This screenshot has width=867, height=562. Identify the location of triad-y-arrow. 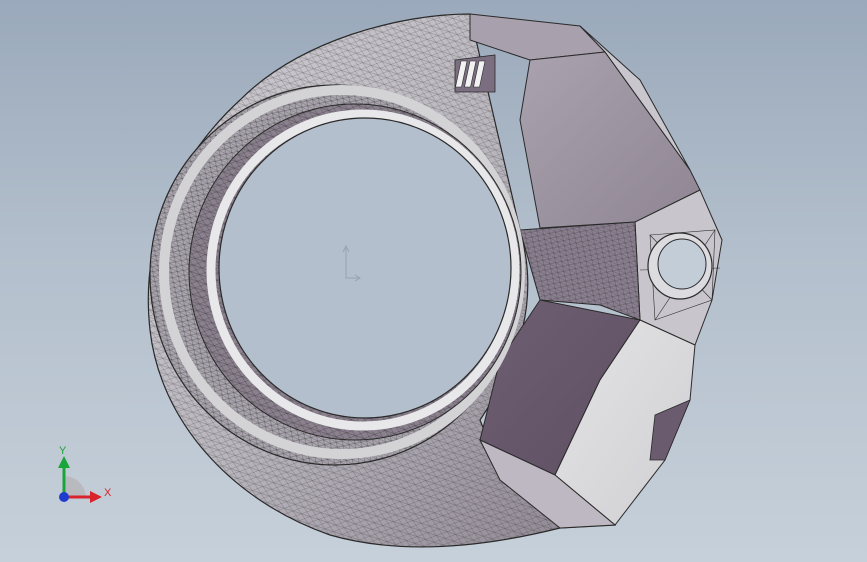
(64, 462).